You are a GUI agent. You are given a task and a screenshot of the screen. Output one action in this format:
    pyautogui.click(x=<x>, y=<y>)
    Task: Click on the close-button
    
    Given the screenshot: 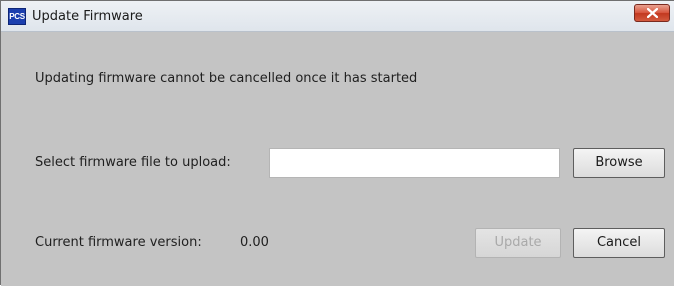 What is the action you would take?
    pyautogui.click(x=652, y=13)
    